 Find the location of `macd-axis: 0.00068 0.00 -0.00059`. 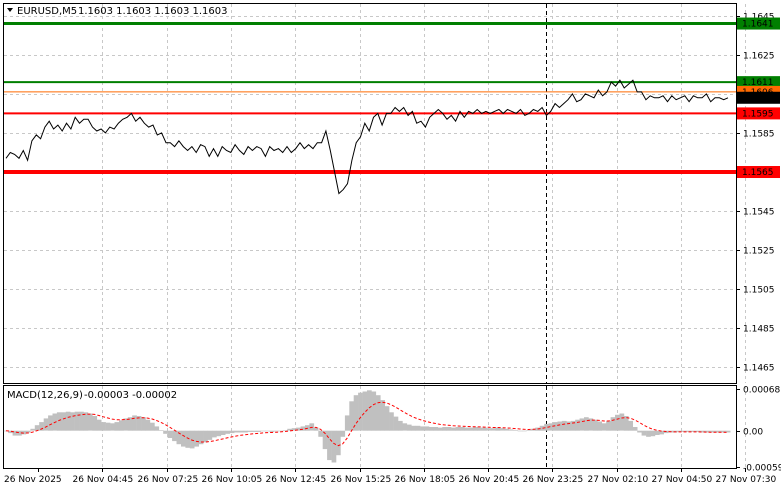

macd-axis: 0.00068 0.00 -0.00059 is located at coordinates (758, 430).